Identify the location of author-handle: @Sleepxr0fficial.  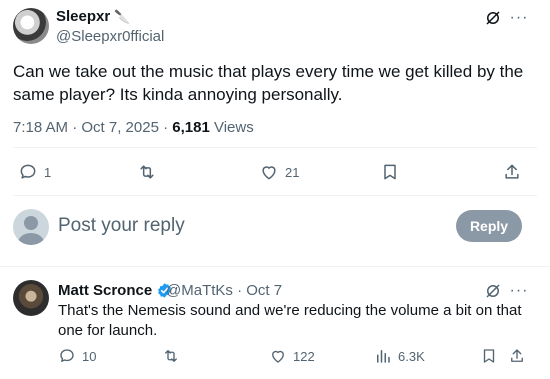
(110, 36).